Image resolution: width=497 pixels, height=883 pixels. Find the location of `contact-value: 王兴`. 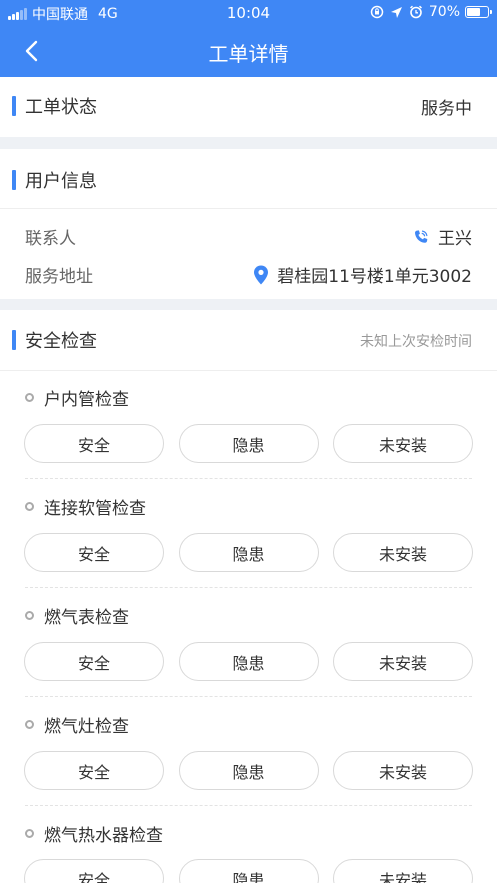

contact-value: 王兴 is located at coordinates (455, 239).